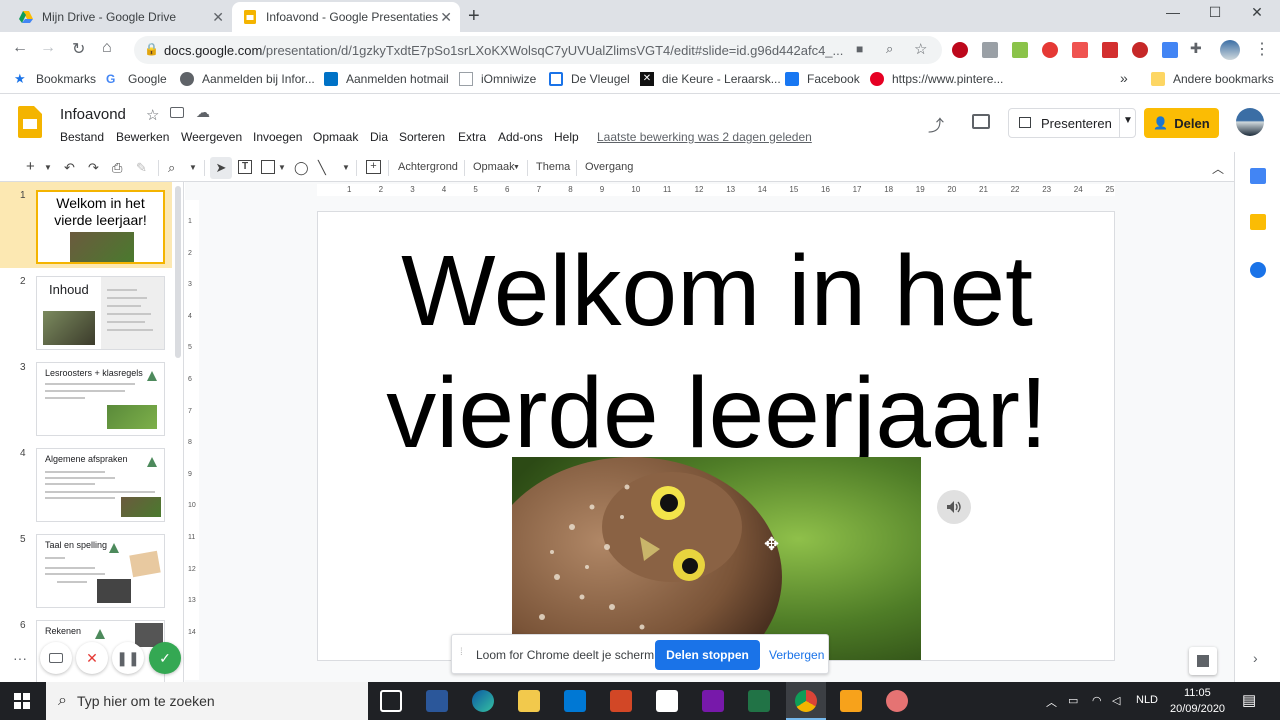 This screenshot has width=1280, height=720. Describe the element at coordinates (428, 167) in the screenshot. I see `background-button: Achtergrond` at that location.